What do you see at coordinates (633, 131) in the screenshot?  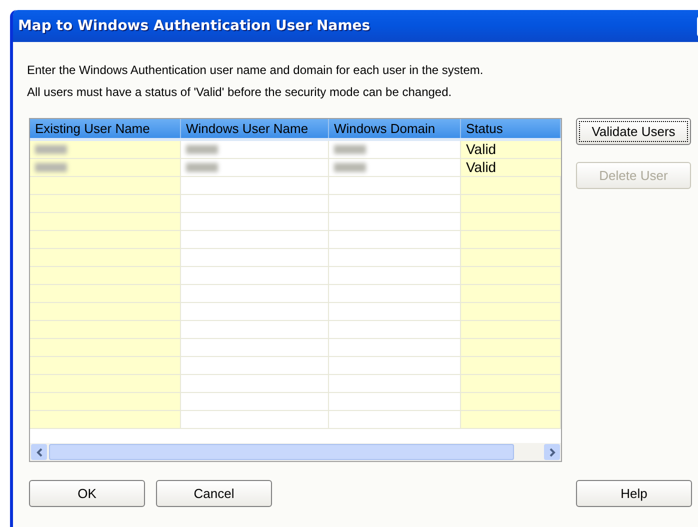 I see `dialog-button: Validate Users` at bounding box center [633, 131].